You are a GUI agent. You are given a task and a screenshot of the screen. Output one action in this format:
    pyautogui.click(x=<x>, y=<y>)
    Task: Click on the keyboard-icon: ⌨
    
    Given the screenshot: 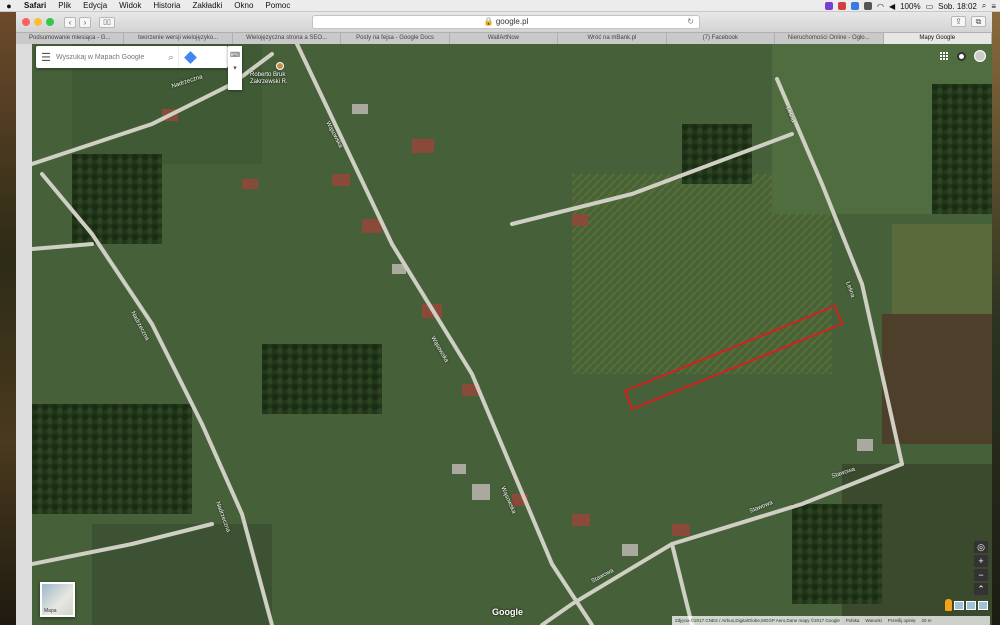 What is the action you would take?
    pyautogui.click(x=235, y=55)
    